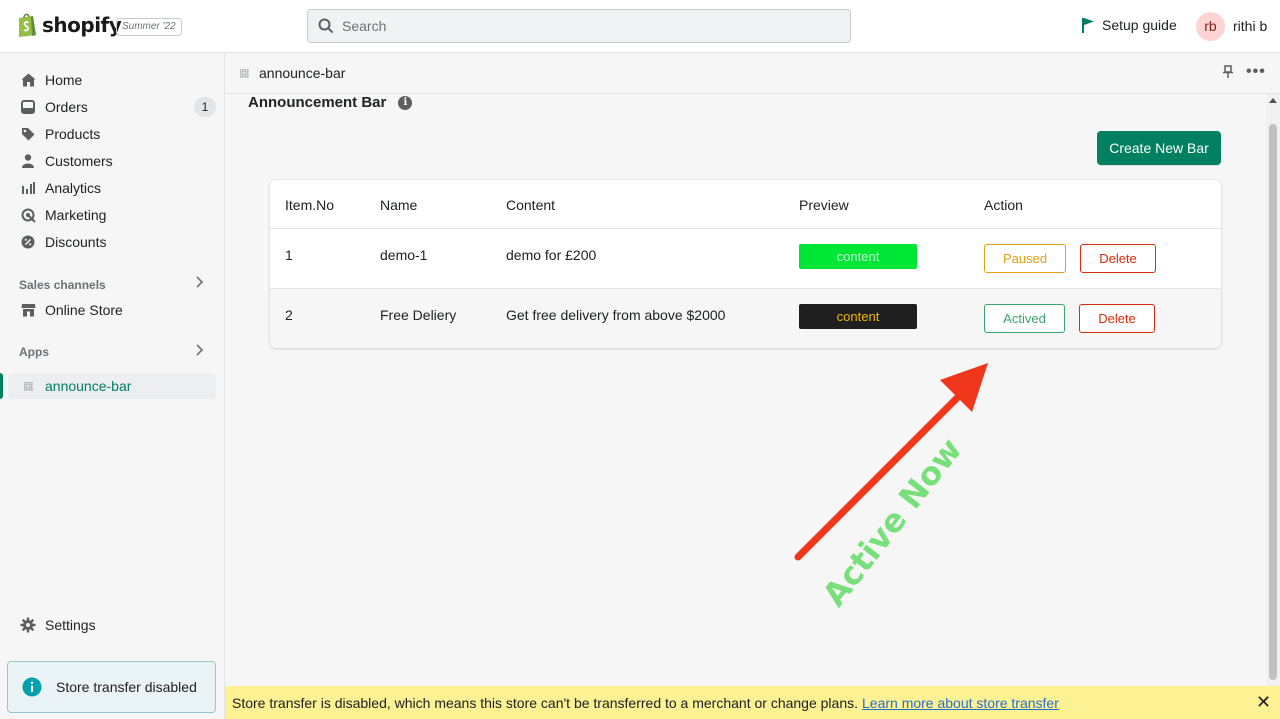  I want to click on sidebar-item-label: Discounts, so click(76, 242).